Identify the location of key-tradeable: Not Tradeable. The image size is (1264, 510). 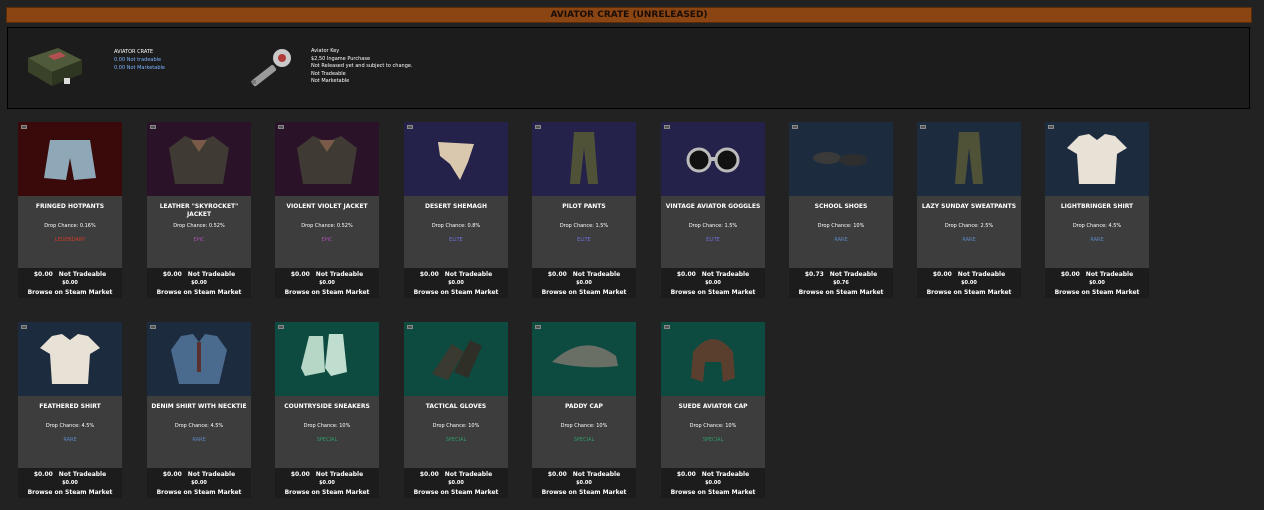
(328, 73).